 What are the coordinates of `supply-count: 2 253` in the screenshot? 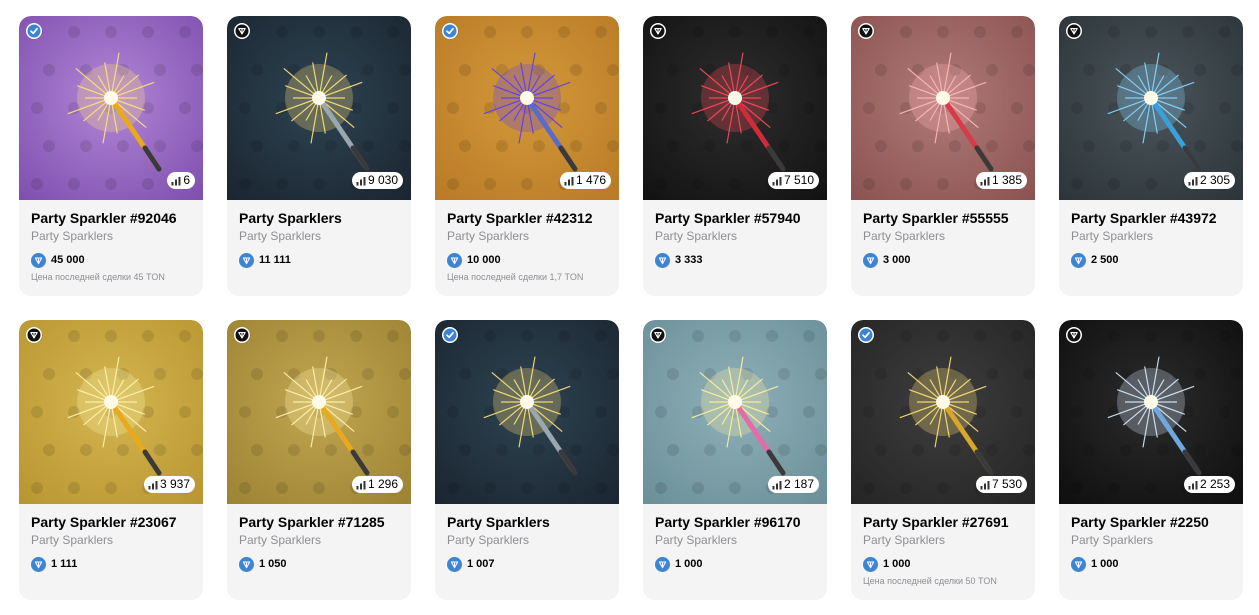 It's located at (1214, 484).